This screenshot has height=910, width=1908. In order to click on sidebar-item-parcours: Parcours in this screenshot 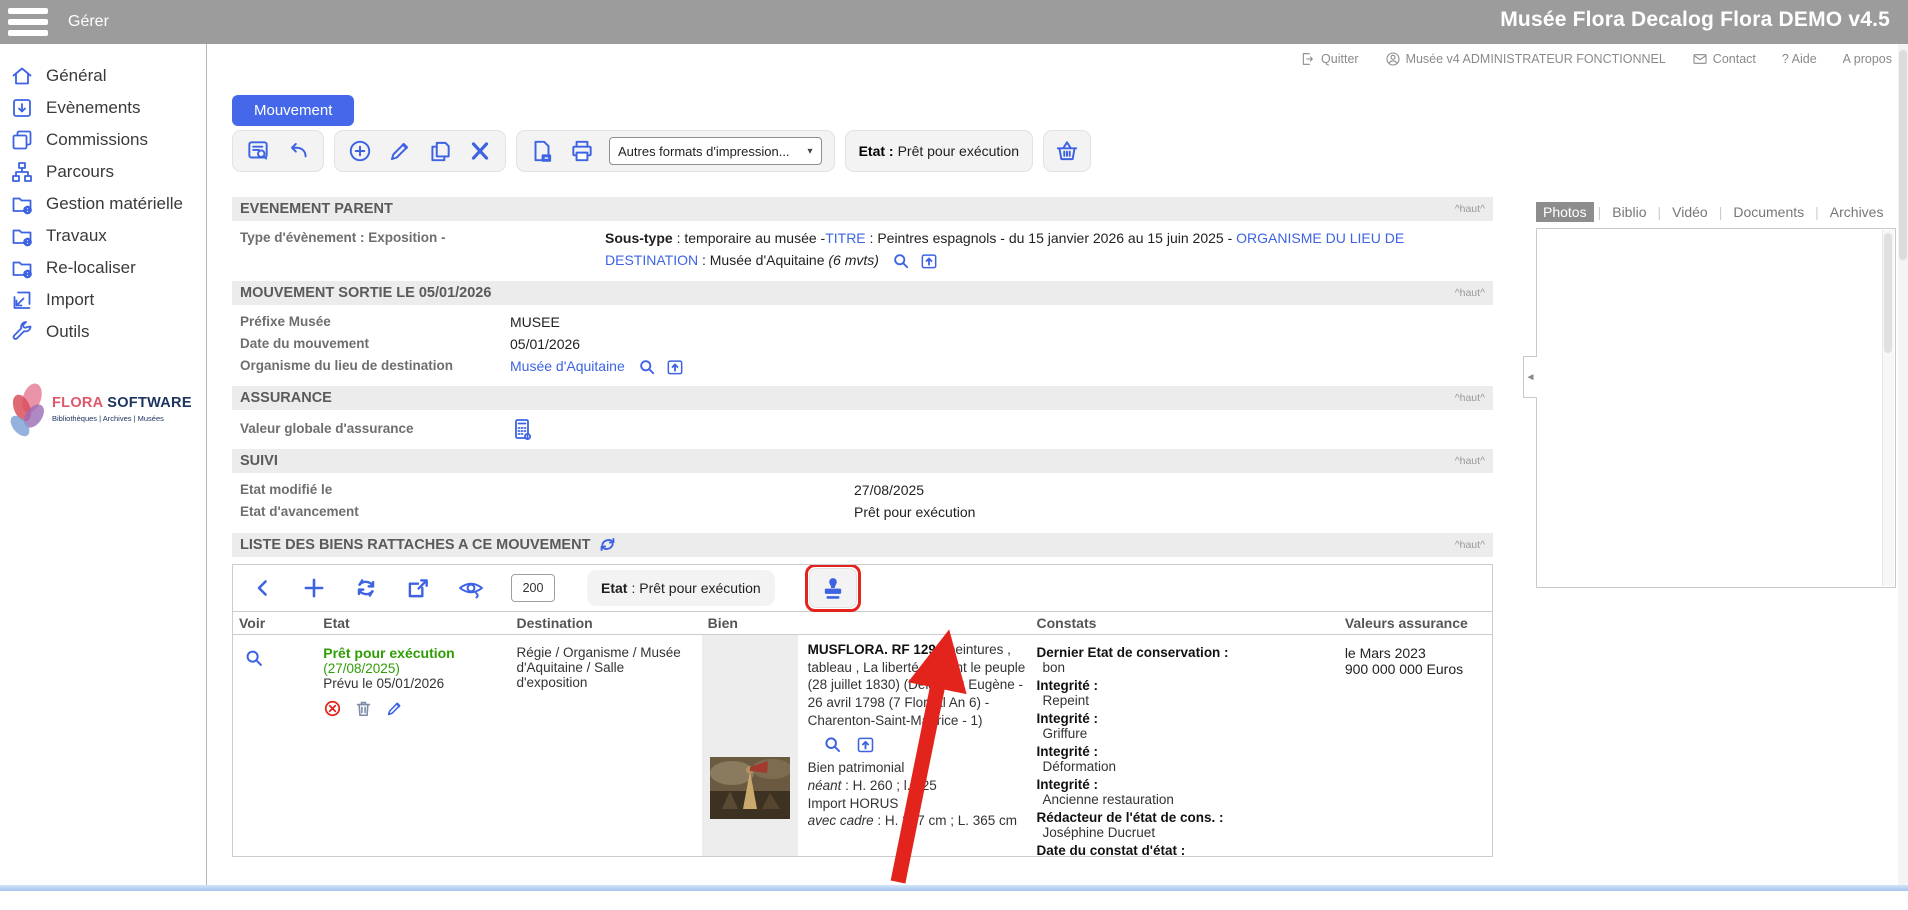, I will do `click(103, 172)`.